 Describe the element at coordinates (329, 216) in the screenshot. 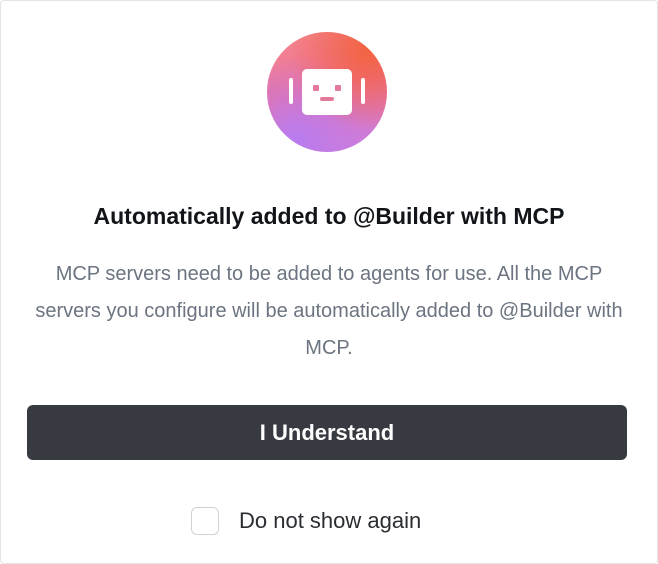

I see `dialog-title: Automatically added to @Builder with MCP` at that location.